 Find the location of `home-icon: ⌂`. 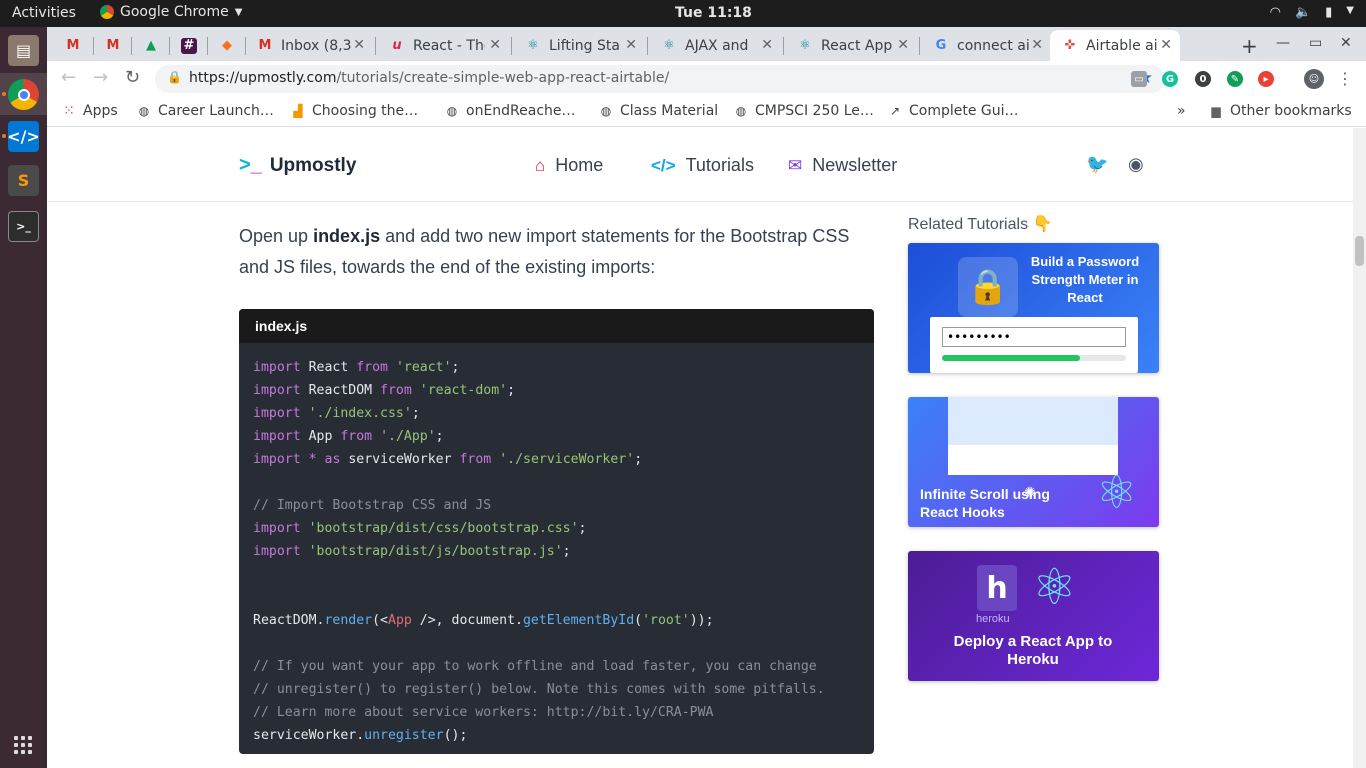

home-icon: ⌂ is located at coordinates (540, 165).